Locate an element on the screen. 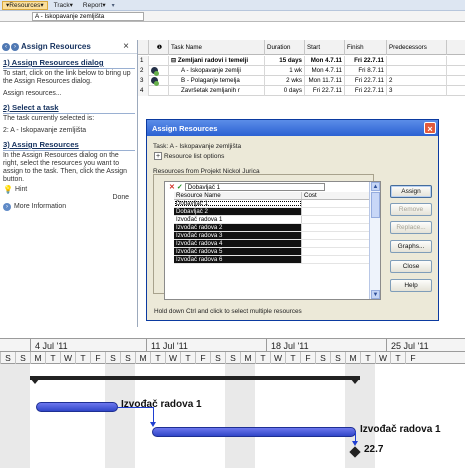 The width and height of the screenshot is (465, 468). row-number: 1 is located at coordinates (143, 60).